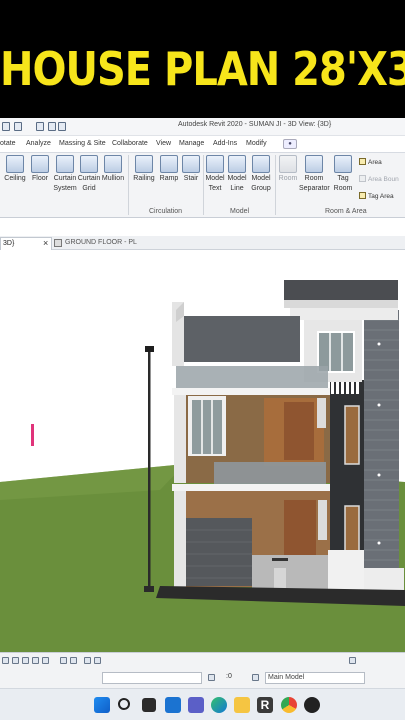  What do you see at coordinates (383, 179) in the screenshot?
I see `area-boundary-label: Area Boun` at bounding box center [383, 179].